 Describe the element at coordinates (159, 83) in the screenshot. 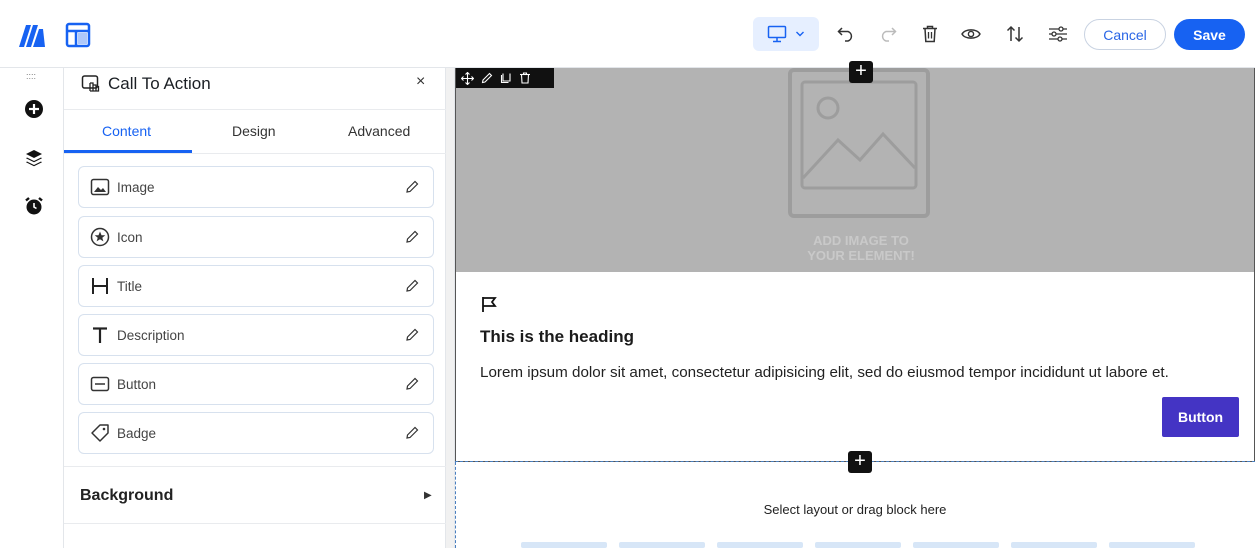

I see `panel-title: Call To Action` at that location.